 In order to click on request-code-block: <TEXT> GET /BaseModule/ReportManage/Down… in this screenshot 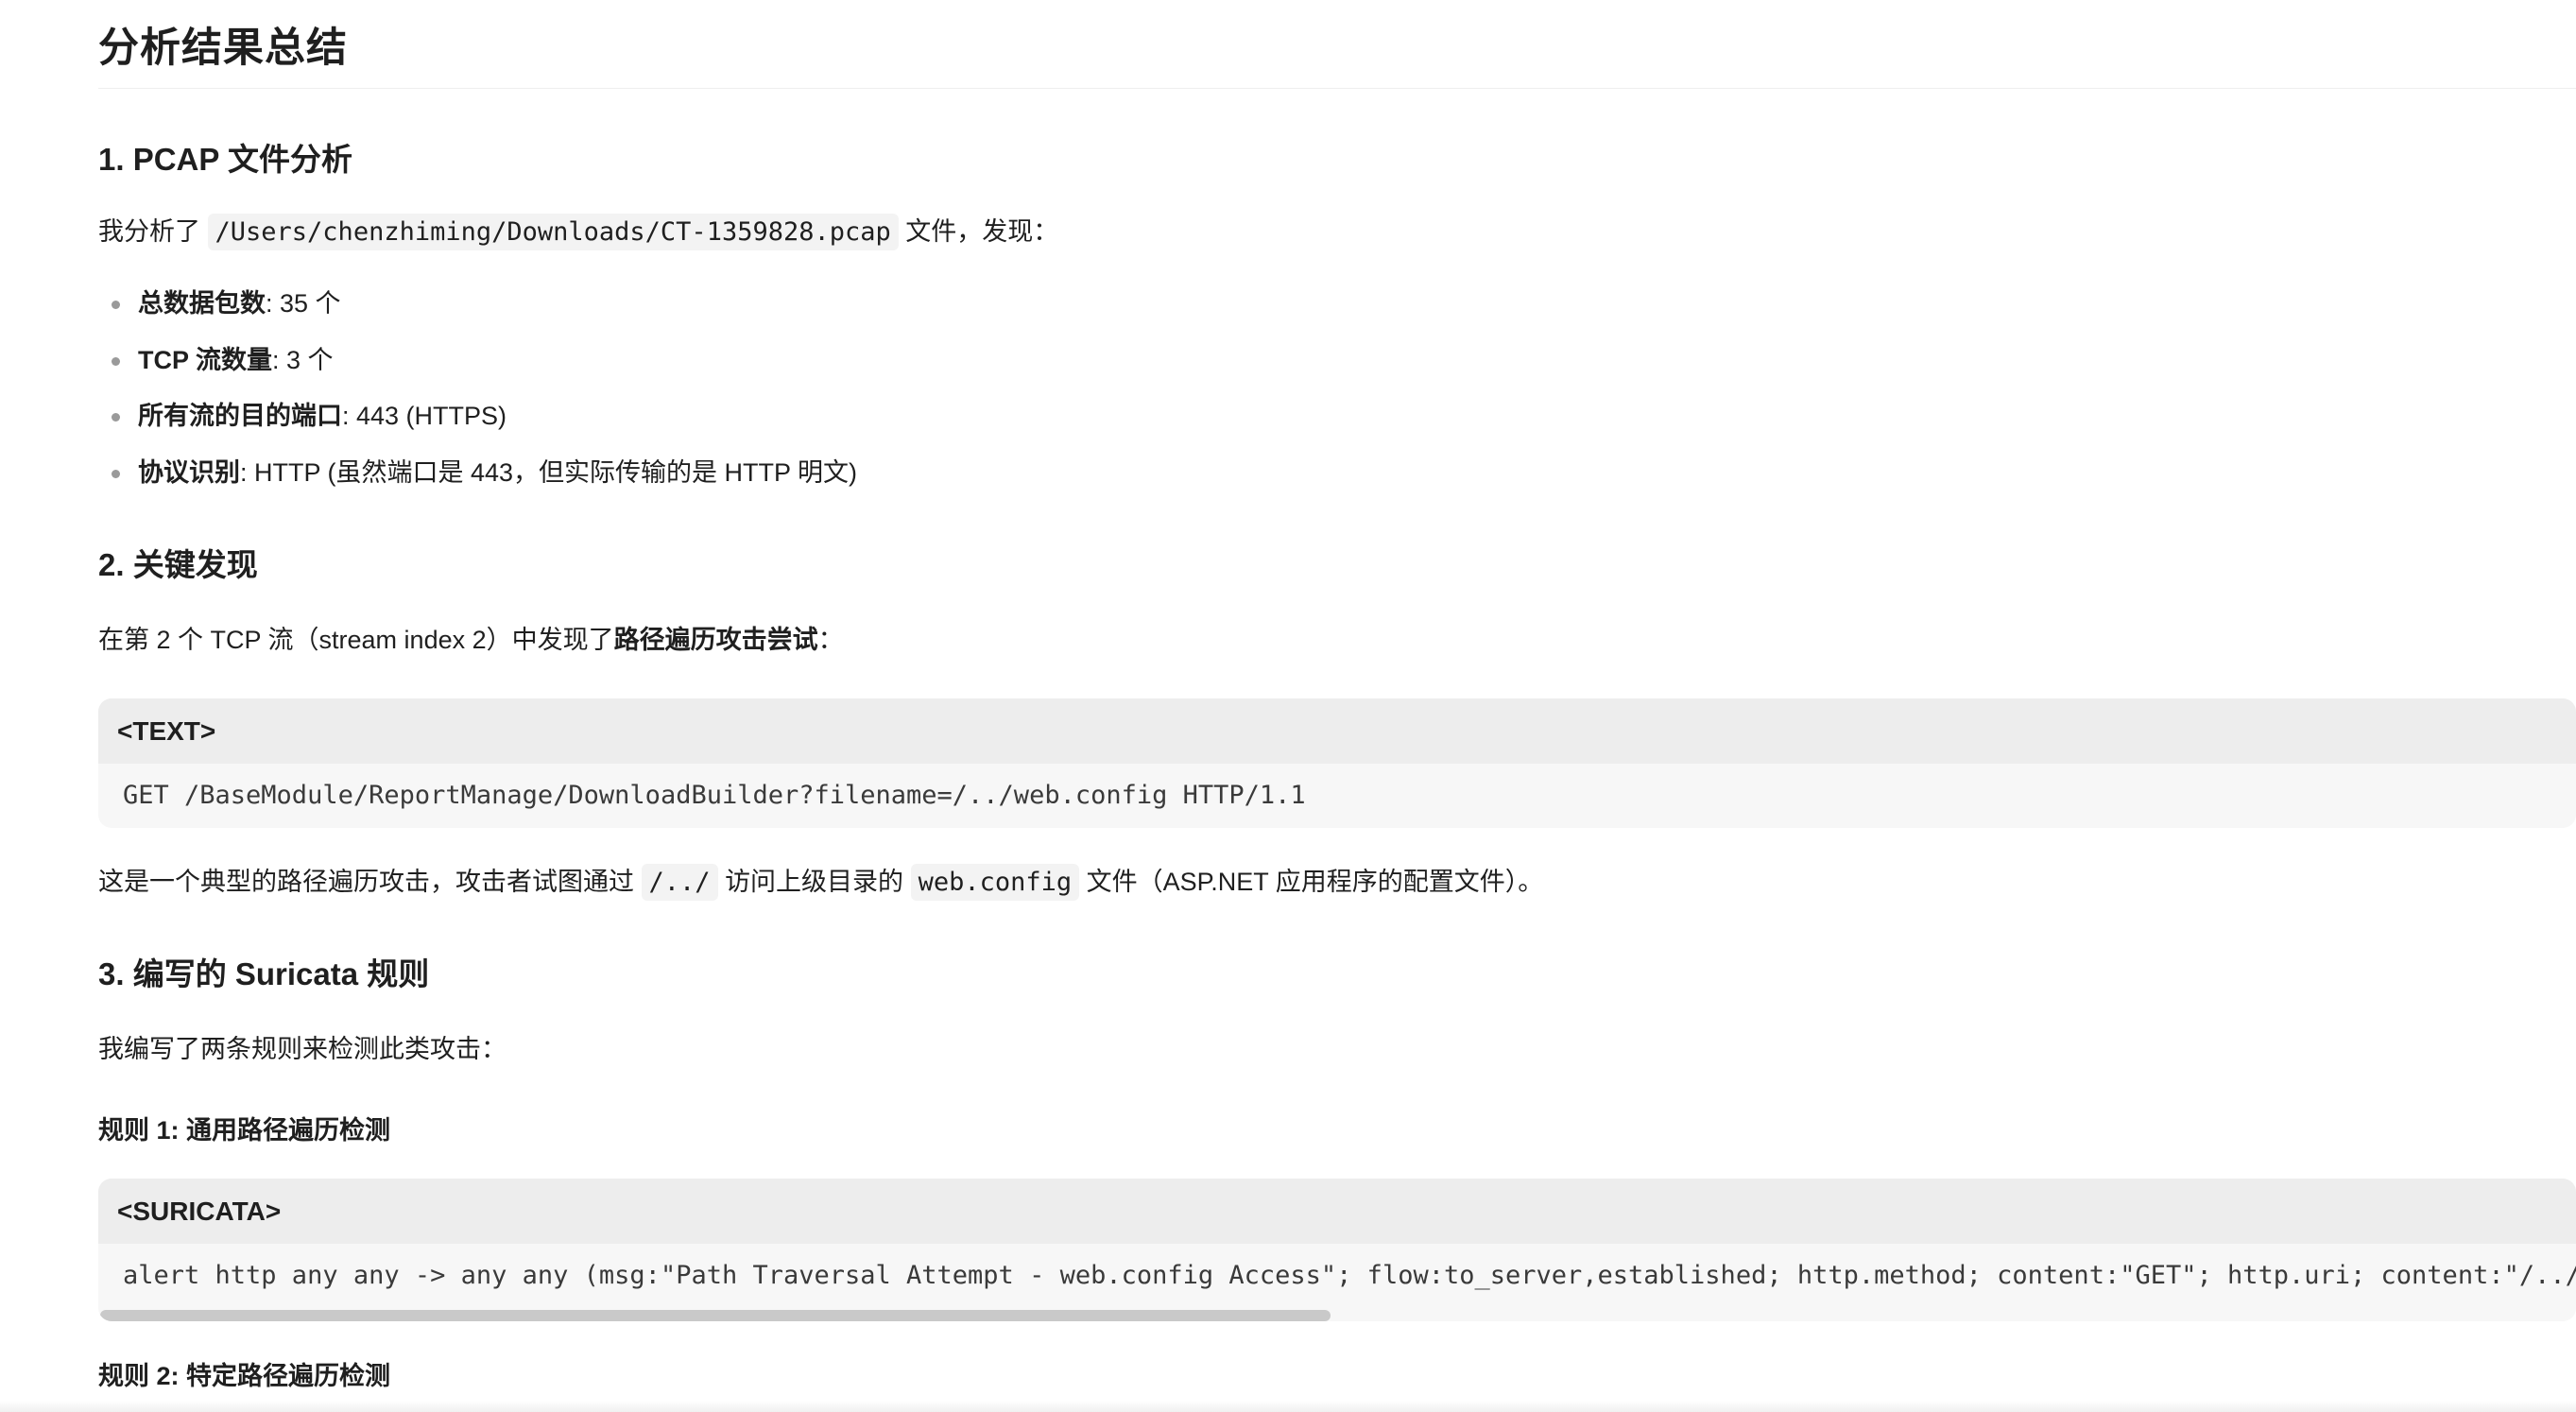, I will do `click(1337, 763)`.